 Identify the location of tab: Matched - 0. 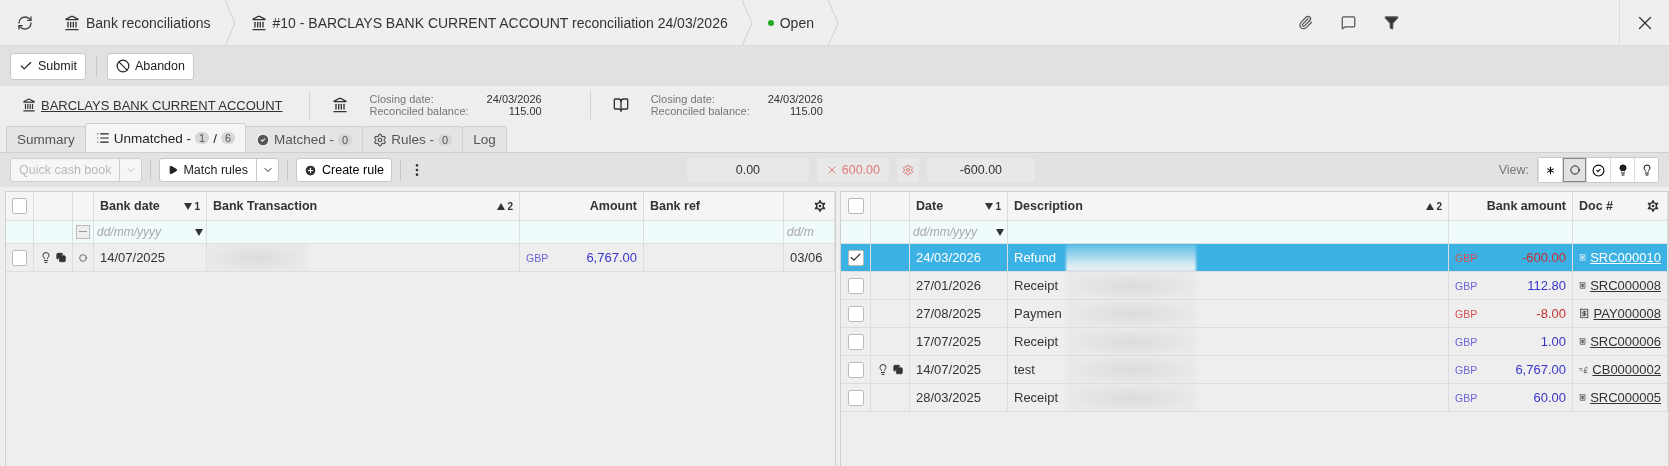
(304, 139).